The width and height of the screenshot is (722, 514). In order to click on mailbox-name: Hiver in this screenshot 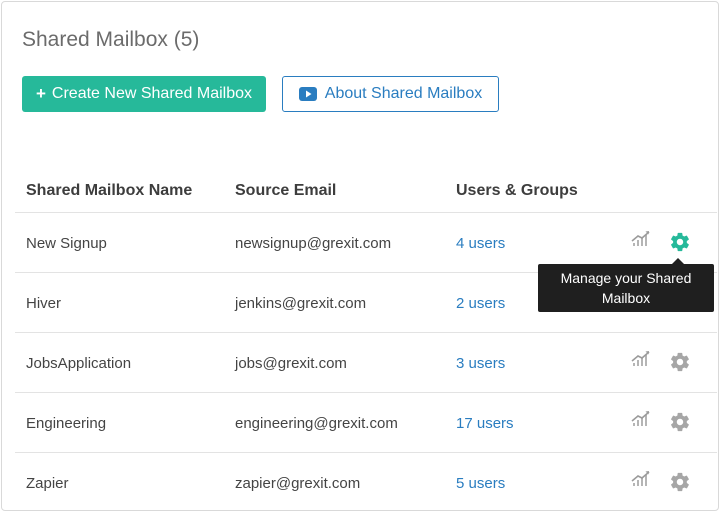, I will do `click(44, 303)`.